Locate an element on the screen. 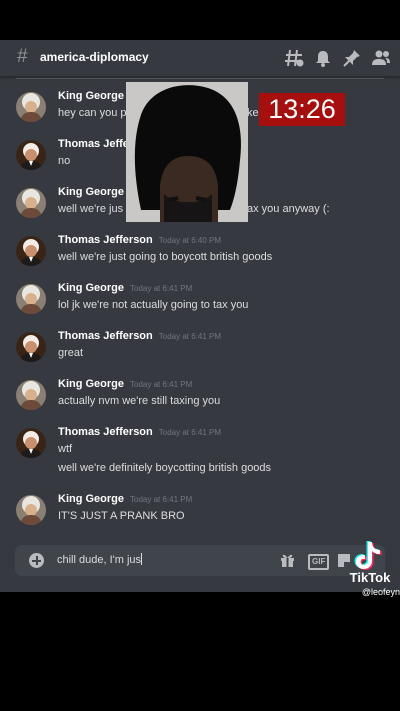  channel-hash-icon: # is located at coordinates (22, 56).